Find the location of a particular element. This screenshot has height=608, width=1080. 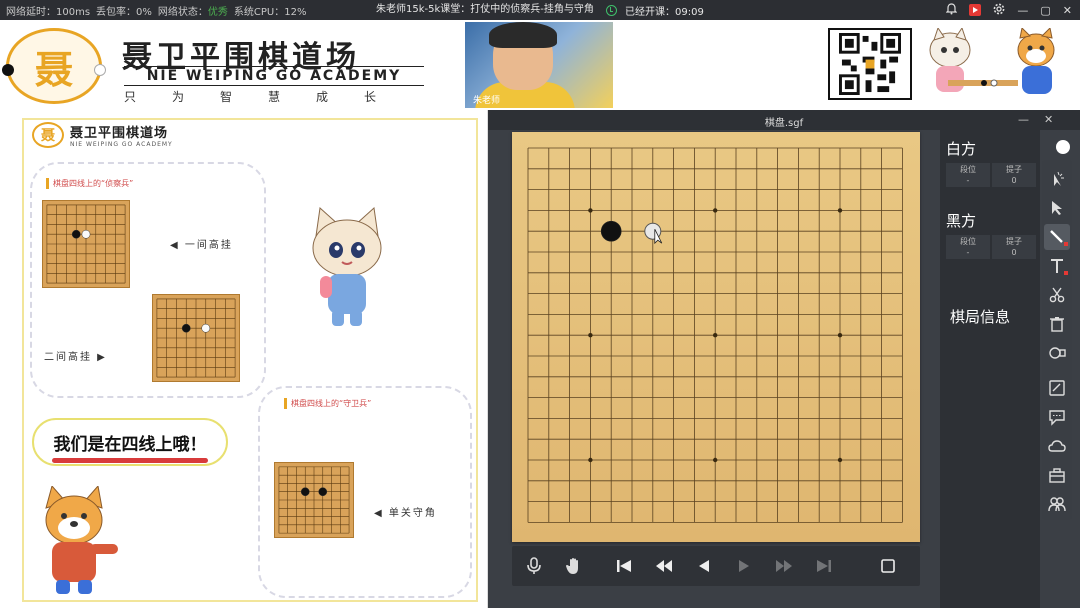

fast-back-button is located at coordinates (664, 566).